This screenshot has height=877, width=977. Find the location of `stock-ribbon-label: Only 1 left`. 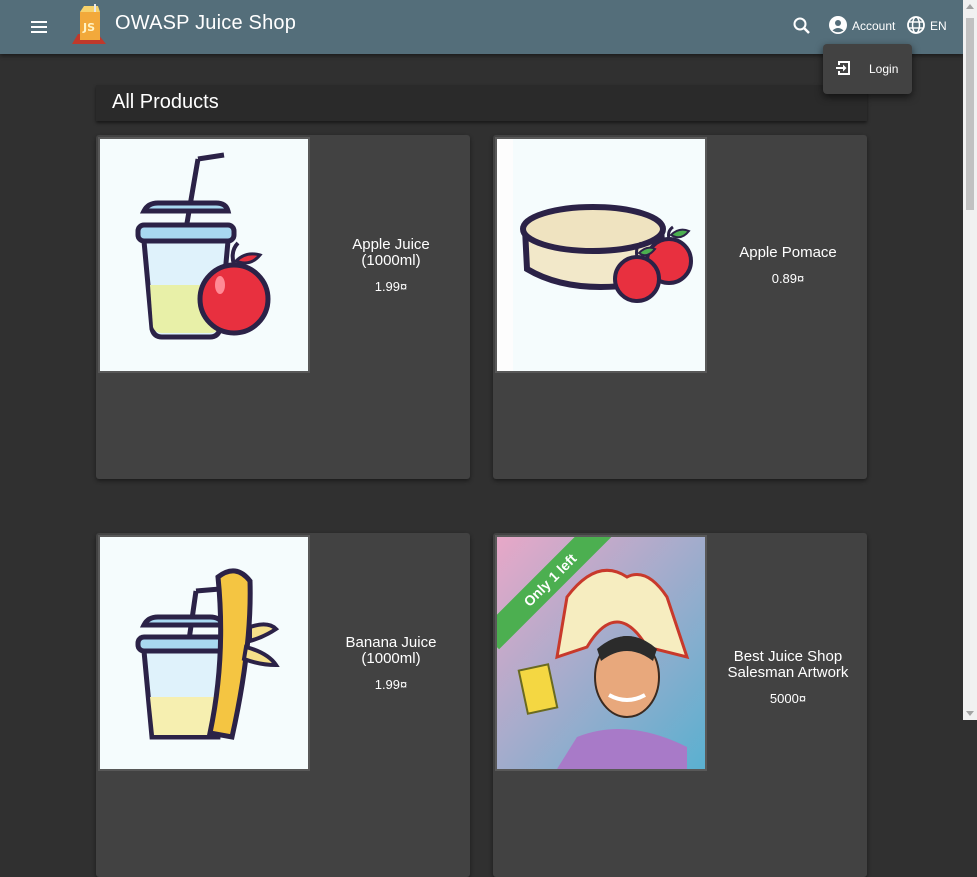

stock-ribbon-label: Only 1 left is located at coordinates (557, 593).